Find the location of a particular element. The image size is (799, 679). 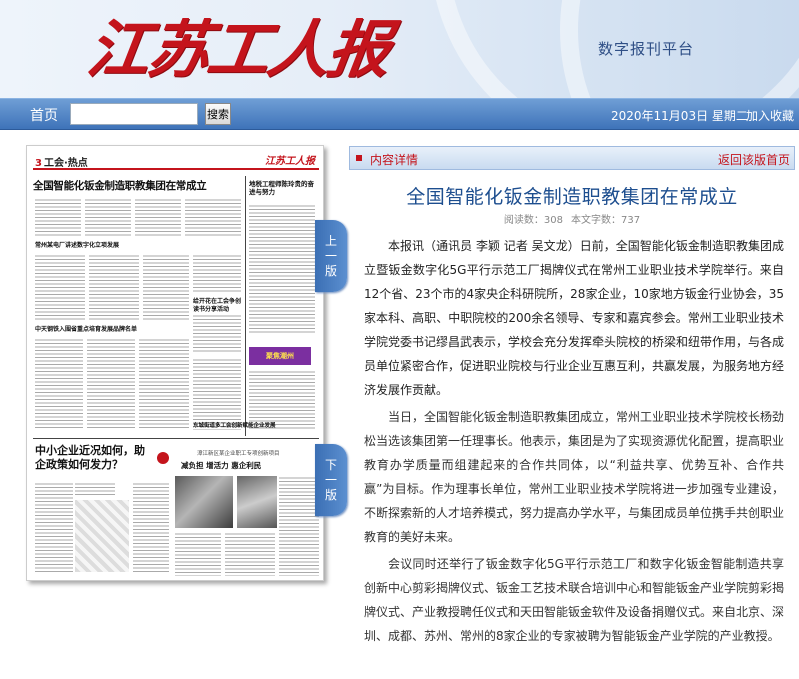

content-detail-label: 内容详情 is located at coordinates (394, 160).